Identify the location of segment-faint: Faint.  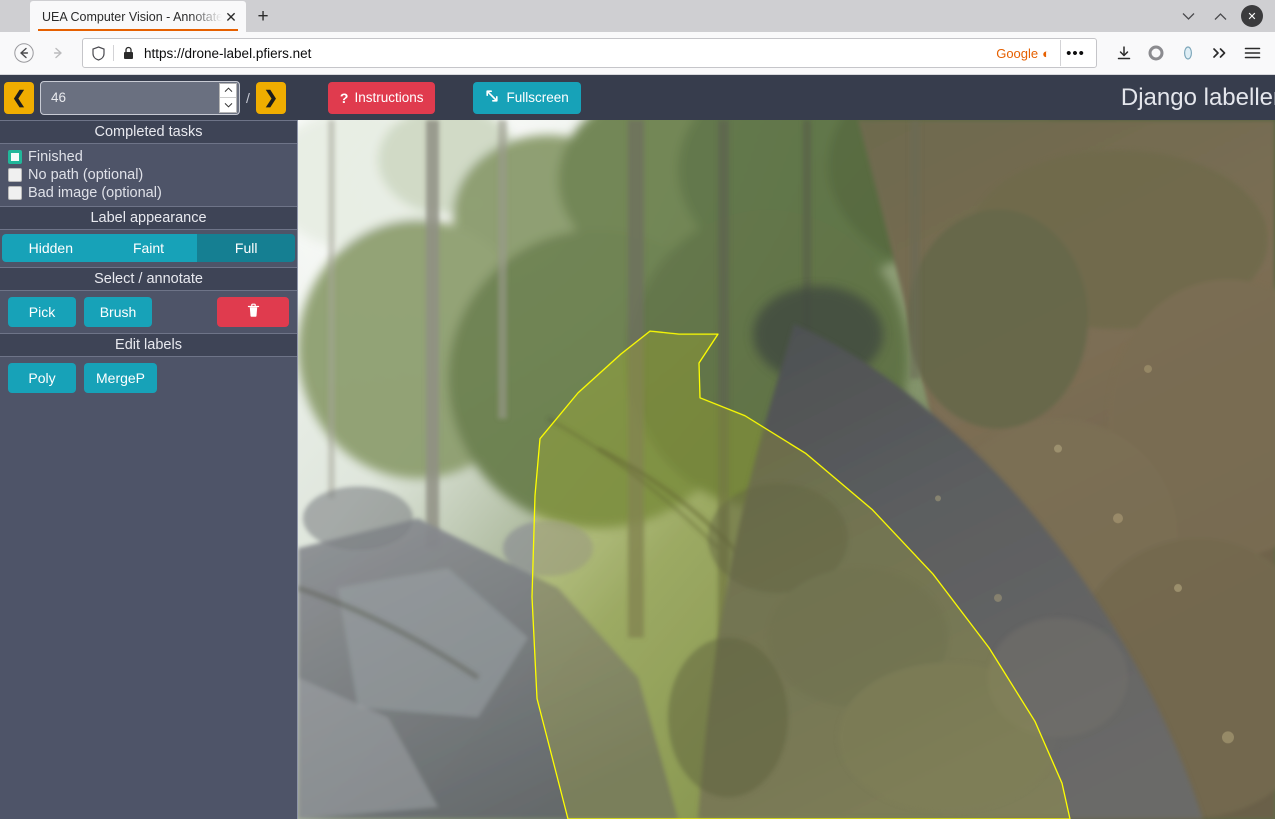
(148, 248).